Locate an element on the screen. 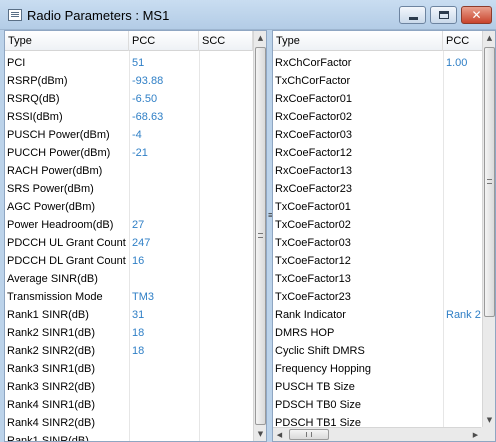 The image size is (496, 442). minimize-icon is located at coordinates (413, 18).